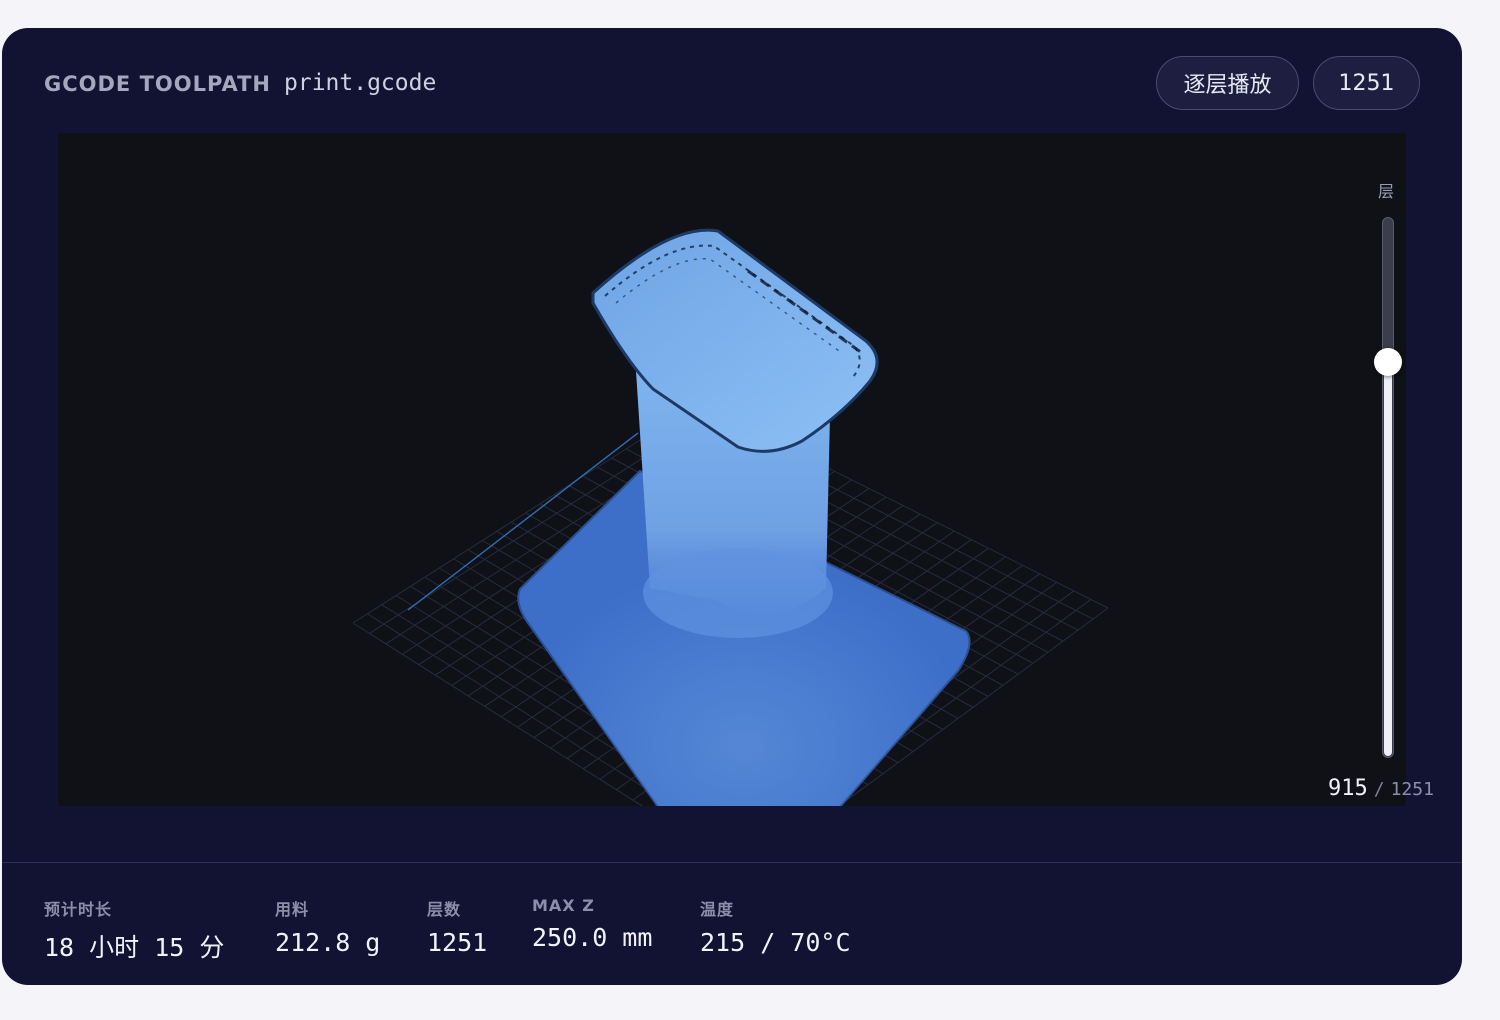 This screenshot has width=1500, height=1020. I want to click on stat-max-z: MAX Z 250.0 mm, so click(592, 924).